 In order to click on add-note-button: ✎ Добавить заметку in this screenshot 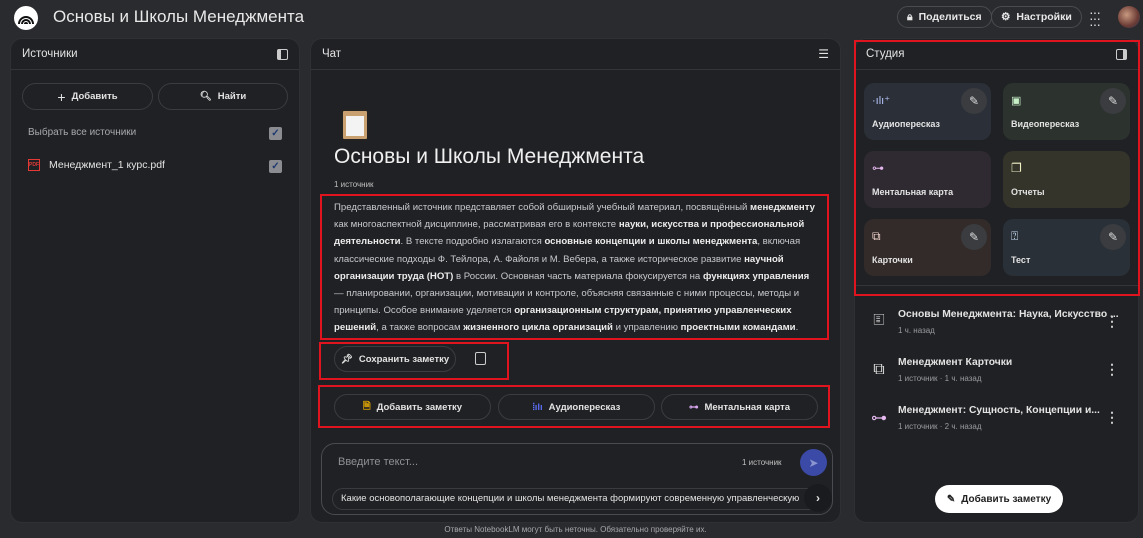, I will do `click(999, 499)`.